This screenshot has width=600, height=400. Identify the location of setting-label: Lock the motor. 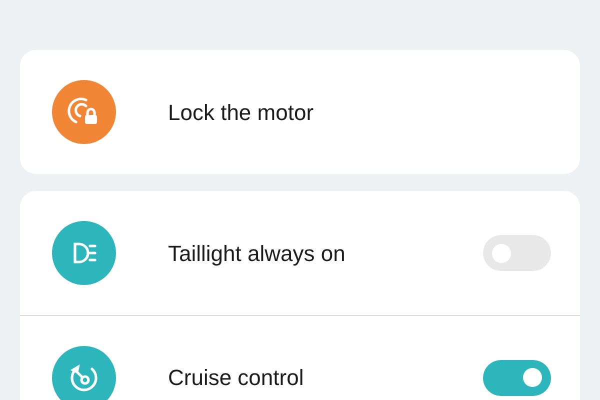
(358, 112).